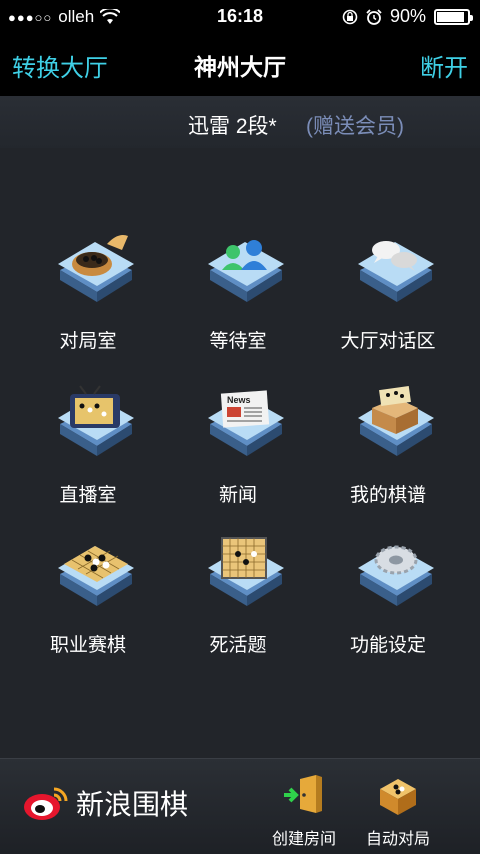  What do you see at coordinates (246, 271) in the screenshot?
I see `users-icon` at bounding box center [246, 271].